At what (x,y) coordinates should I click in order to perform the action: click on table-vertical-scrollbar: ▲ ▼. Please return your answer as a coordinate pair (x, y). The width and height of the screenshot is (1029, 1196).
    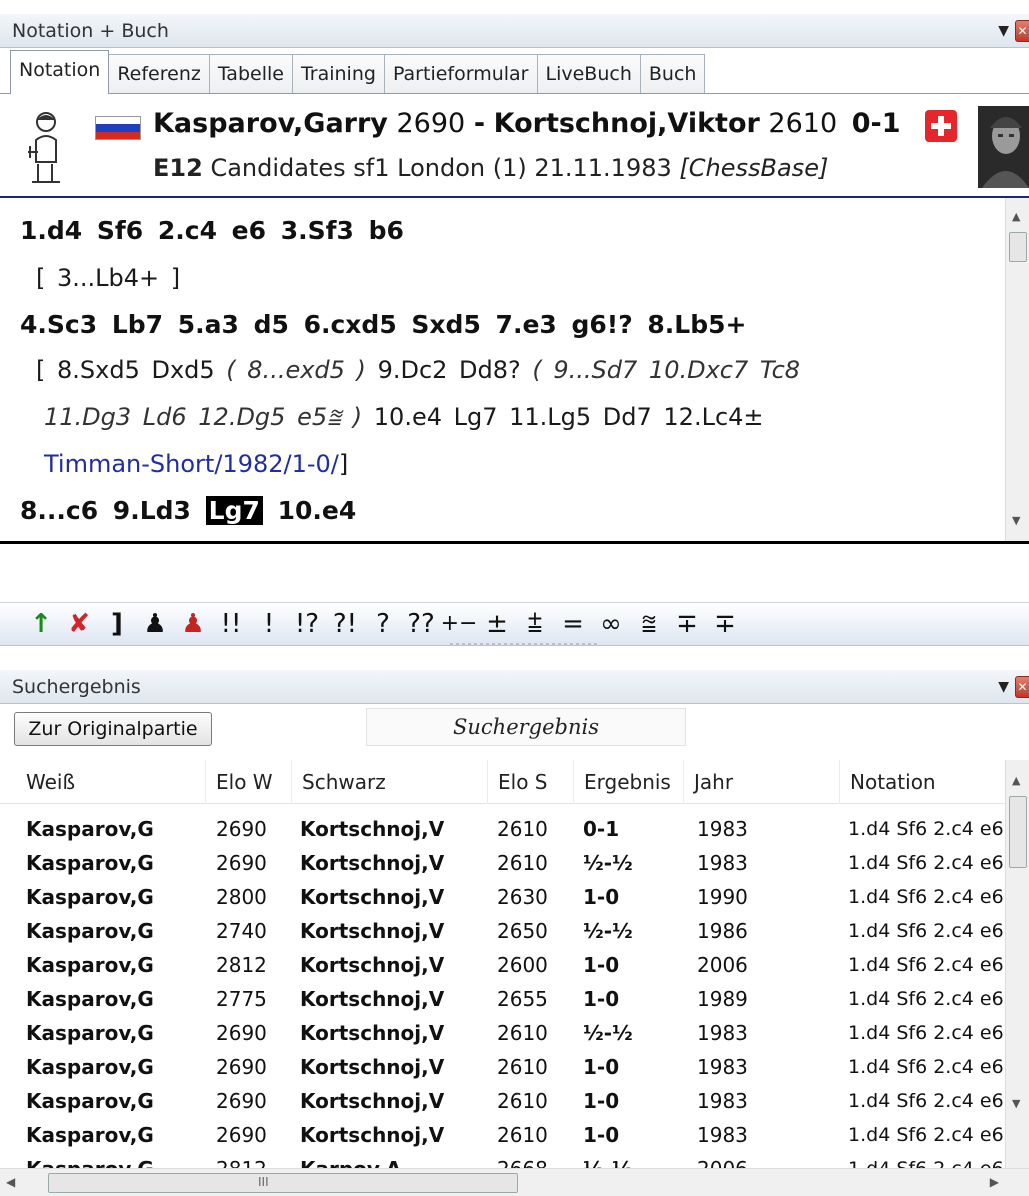
    Looking at the image, I should click on (1017, 965).